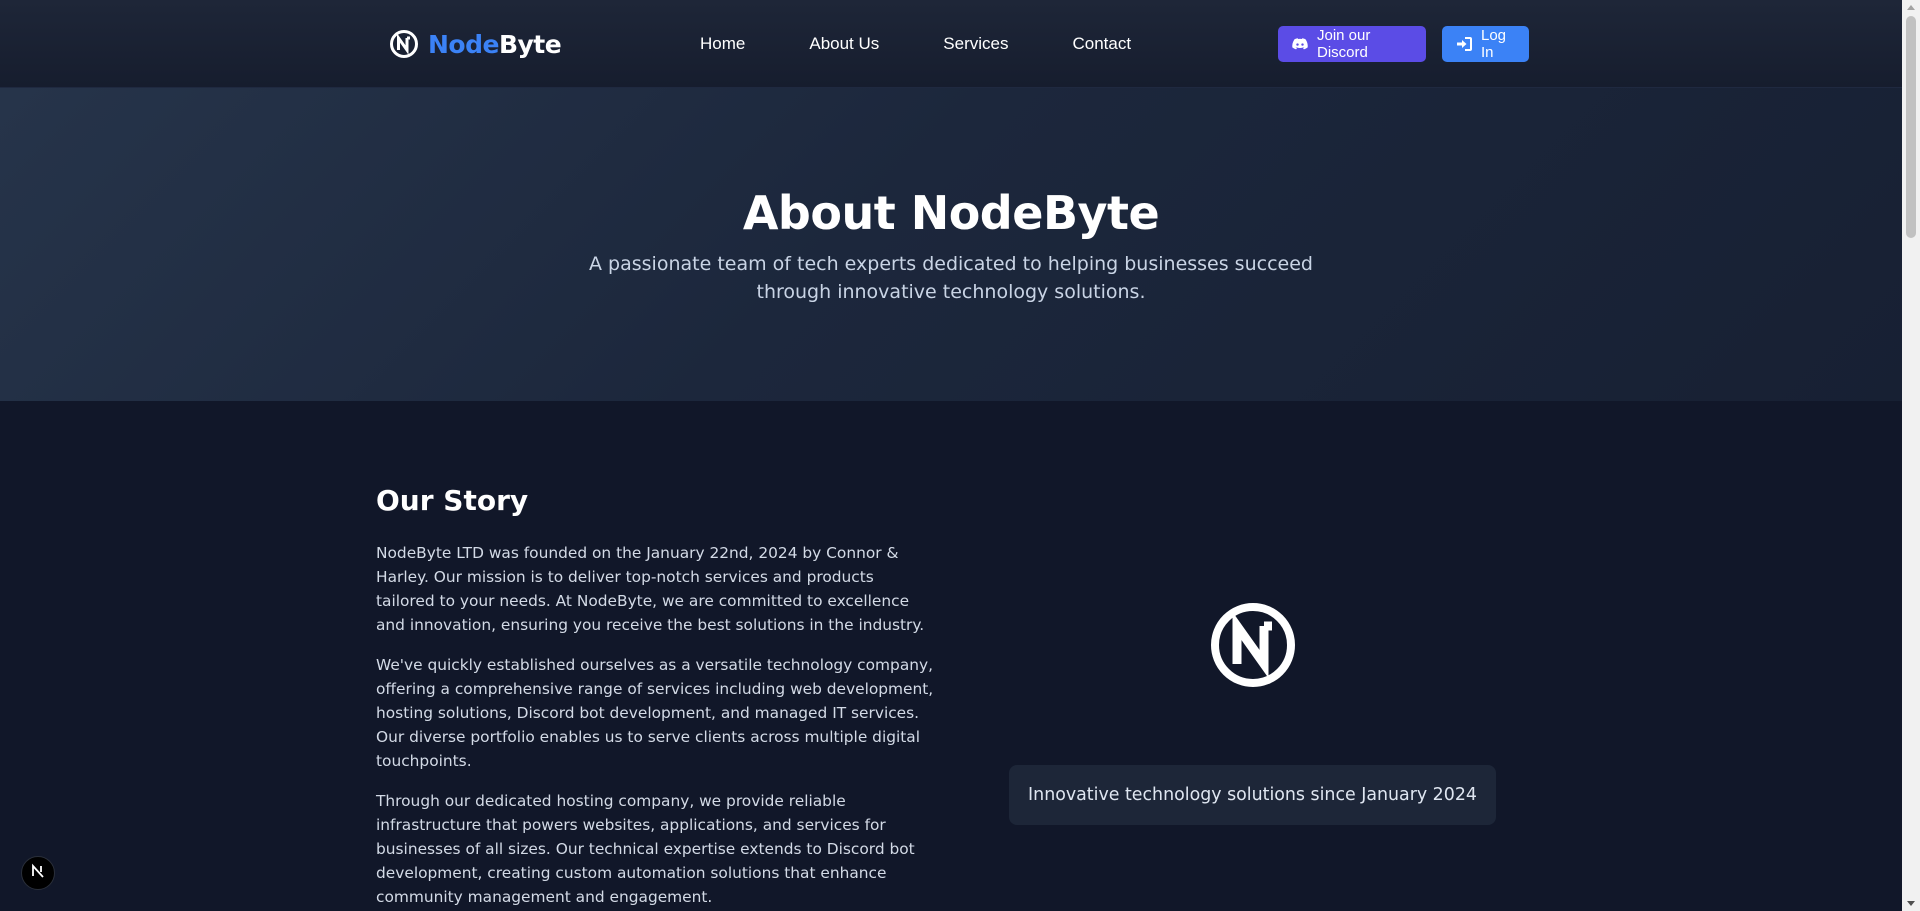 The height and width of the screenshot is (911, 1920). What do you see at coordinates (1911, 455) in the screenshot?
I see `vertical-scrollbar` at bounding box center [1911, 455].